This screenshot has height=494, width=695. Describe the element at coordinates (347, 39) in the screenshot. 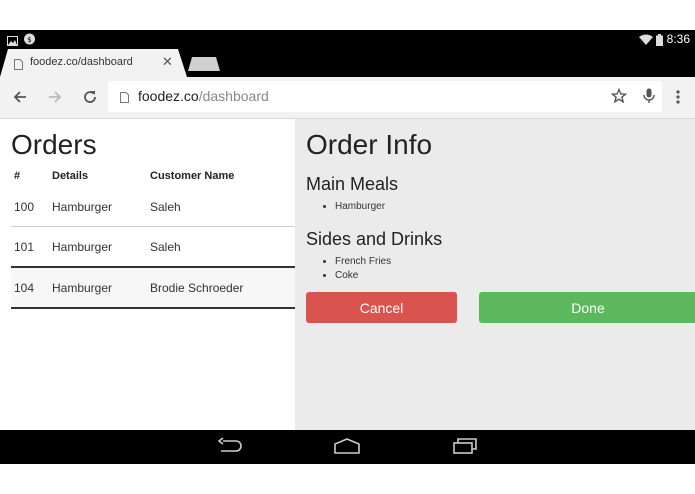

I see `status-bar: $ 8:36` at that location.